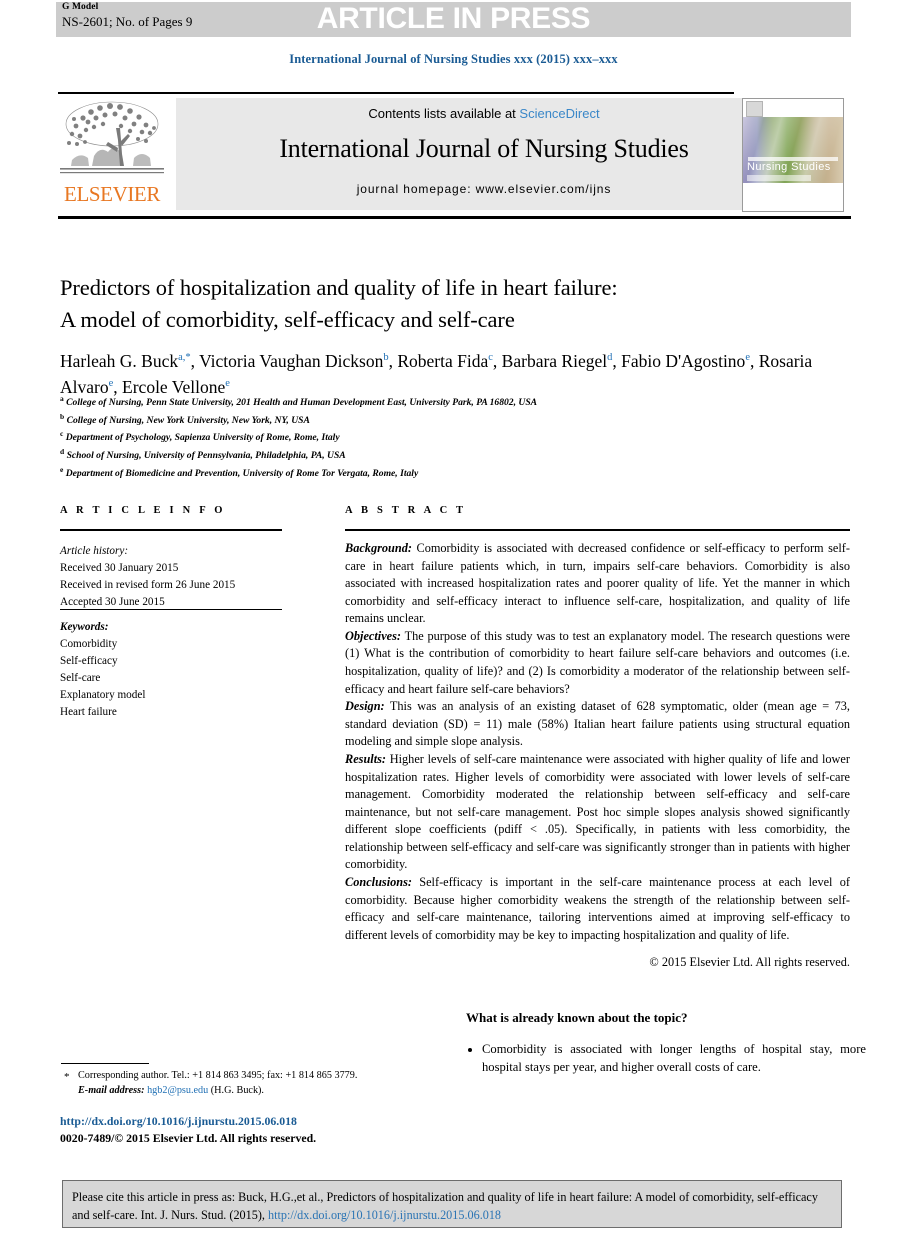  Describe the element at coordinates (577, 1017) in the screenshot. I see `already-known-heading: What is already known about the topic?` at that location.